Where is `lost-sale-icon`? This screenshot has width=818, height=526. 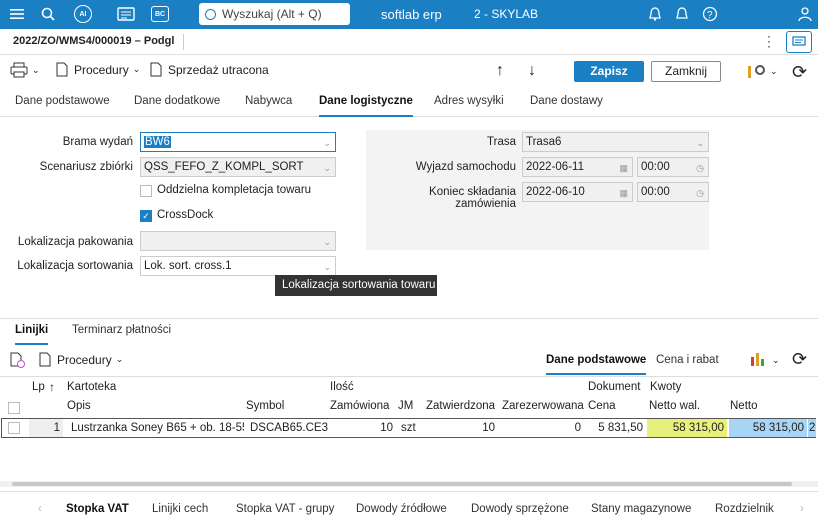 lost-sale-icon is located at coordinates (156, 69).